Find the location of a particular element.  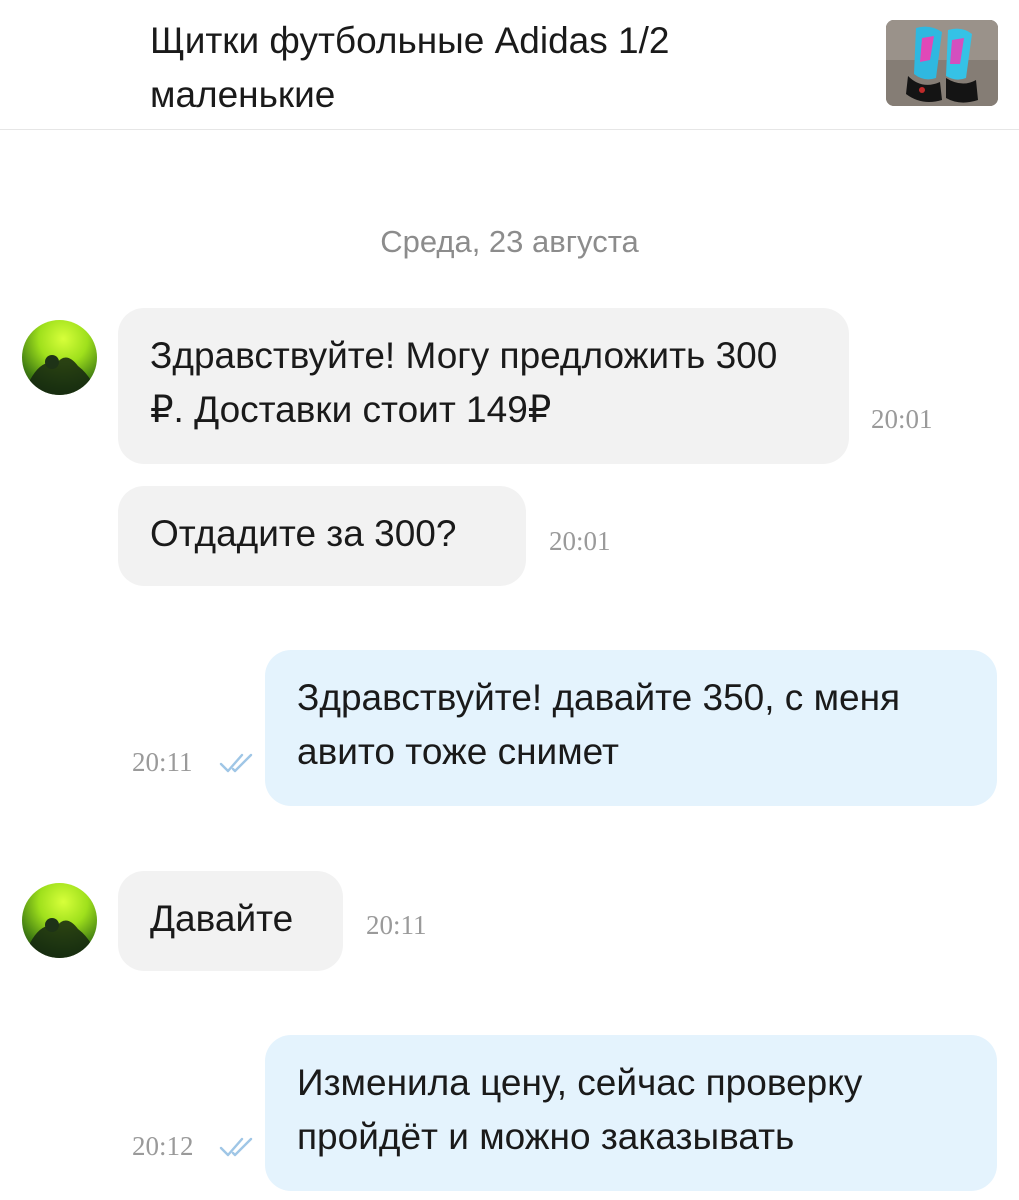

date-separator: Среда, 23 августа is located at coordinates (509, 241).